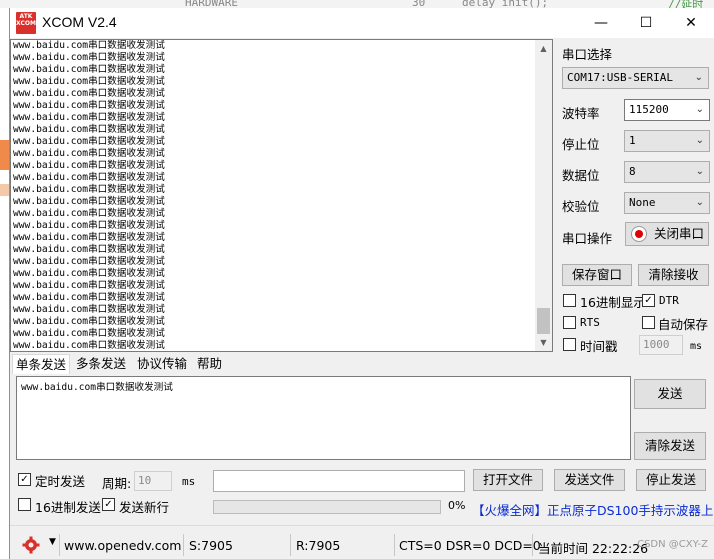  What do you see at coordinates (589, 480) in the screenshot?
I see `send-file-button: 发送文件` at bounding box center [589, 480].